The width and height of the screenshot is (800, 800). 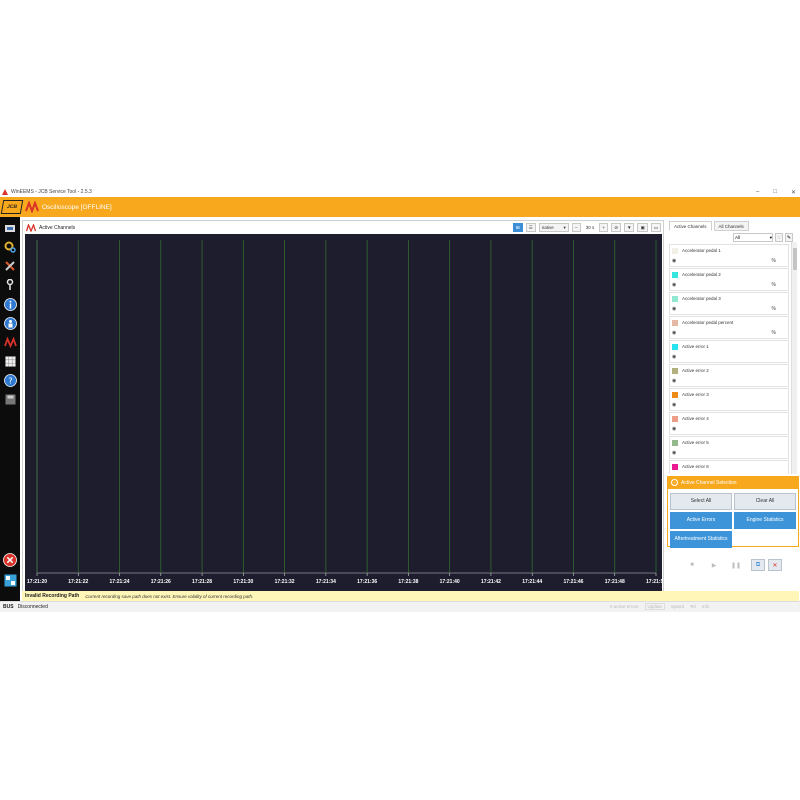 What do you see at coordinates (757, 192) in the screenshot?
I see `minimize-button: –` at bounding box center [757, 192].